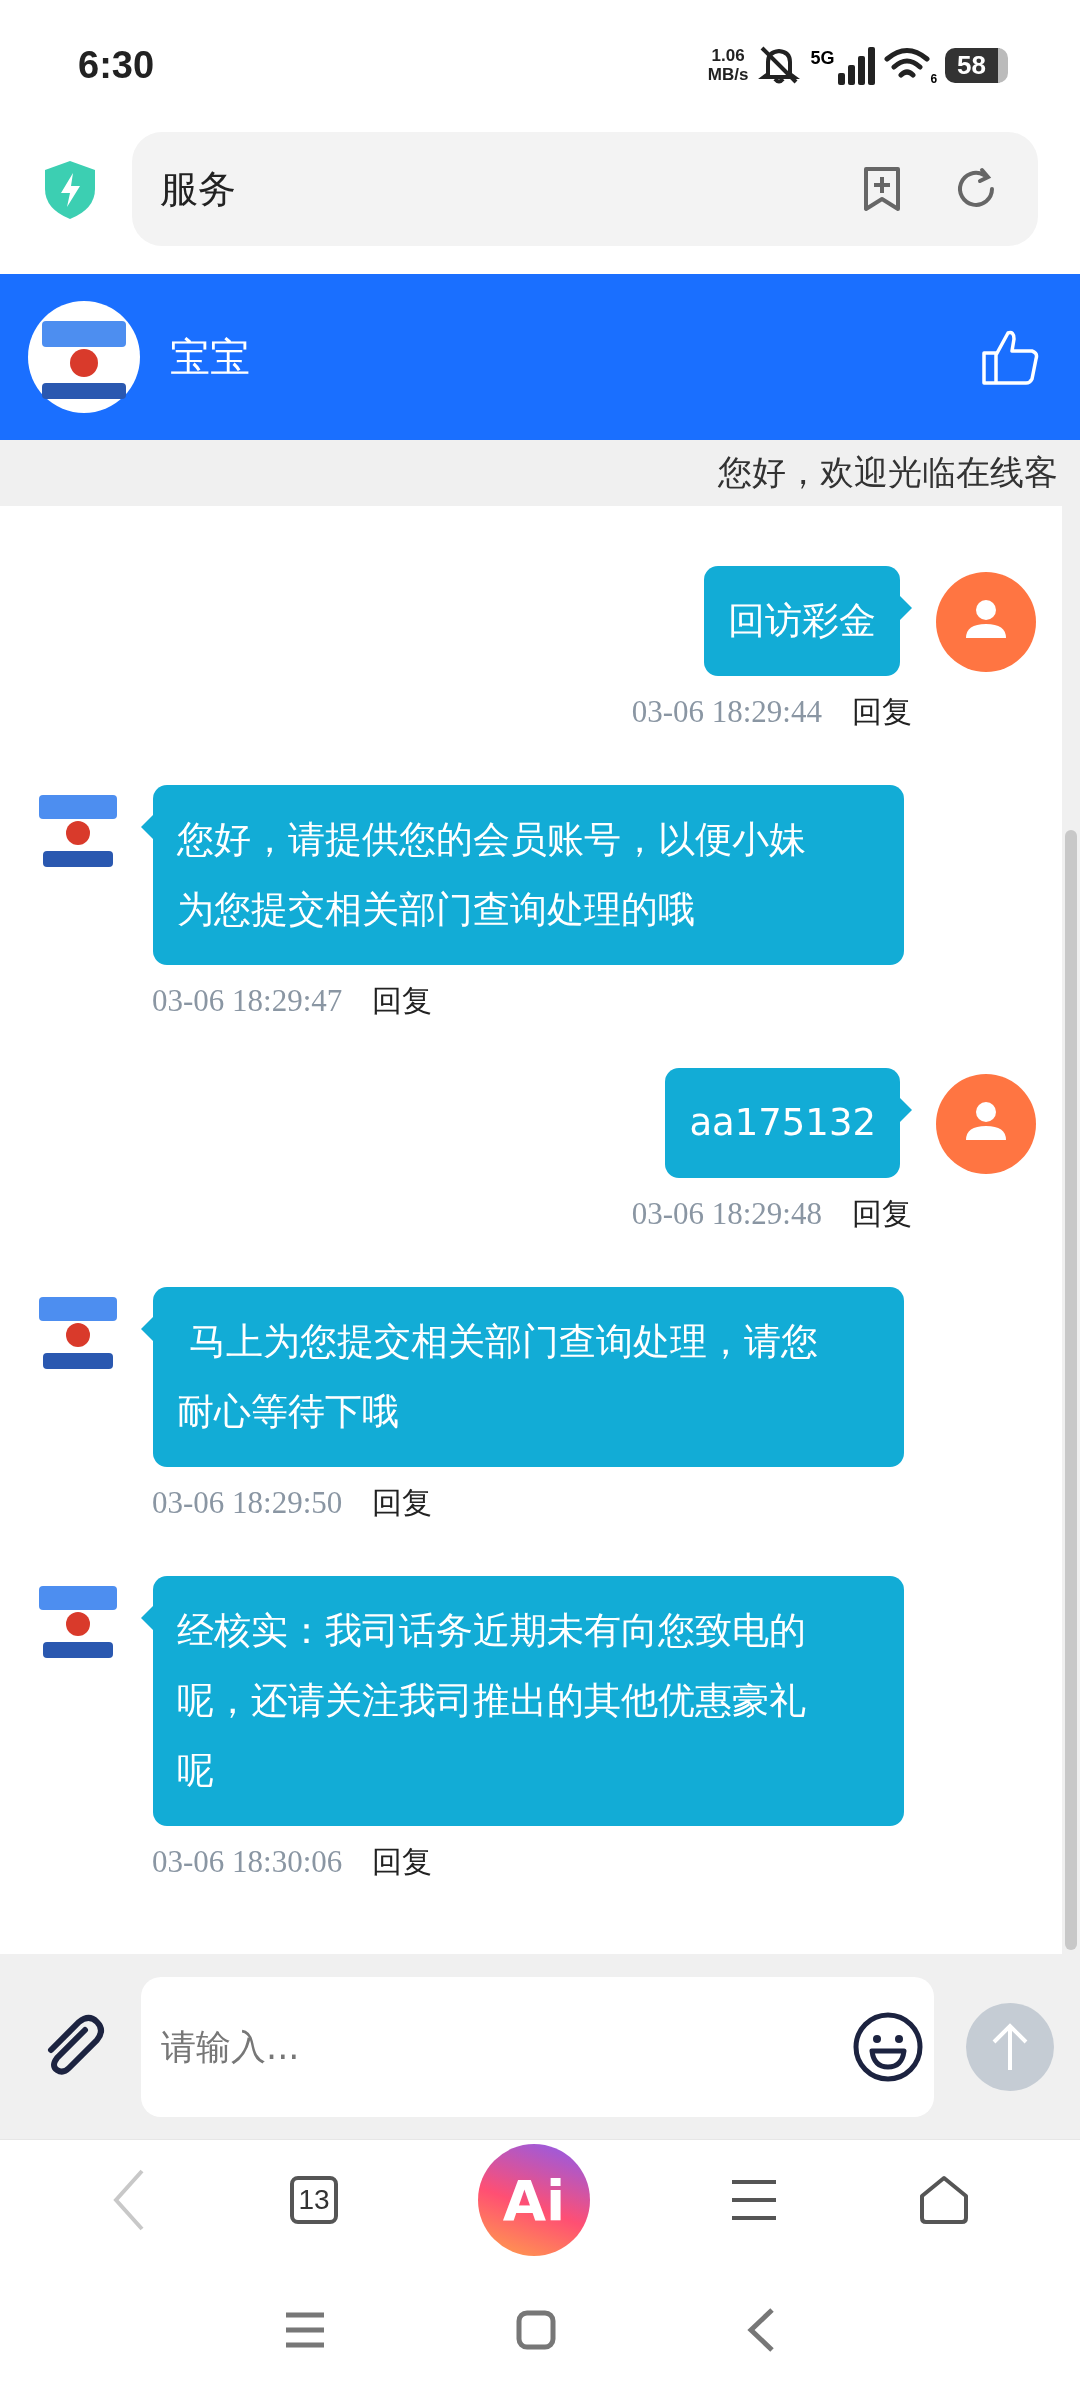 The width and height of the screenshot is (1080, 2400). I want to click on message-time: 03-06 18:29:44, so click(726, 712).